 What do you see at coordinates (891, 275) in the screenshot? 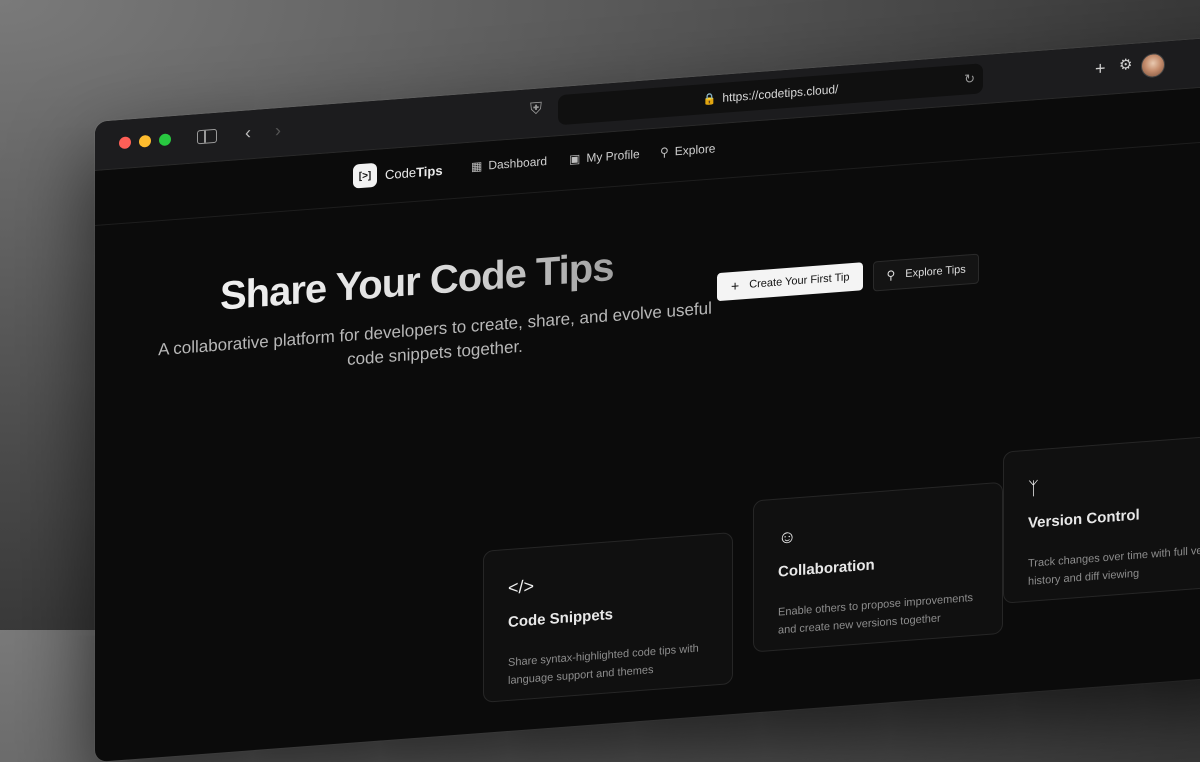
I see `search-icon: ⚲` at bounding box center [891, 275].